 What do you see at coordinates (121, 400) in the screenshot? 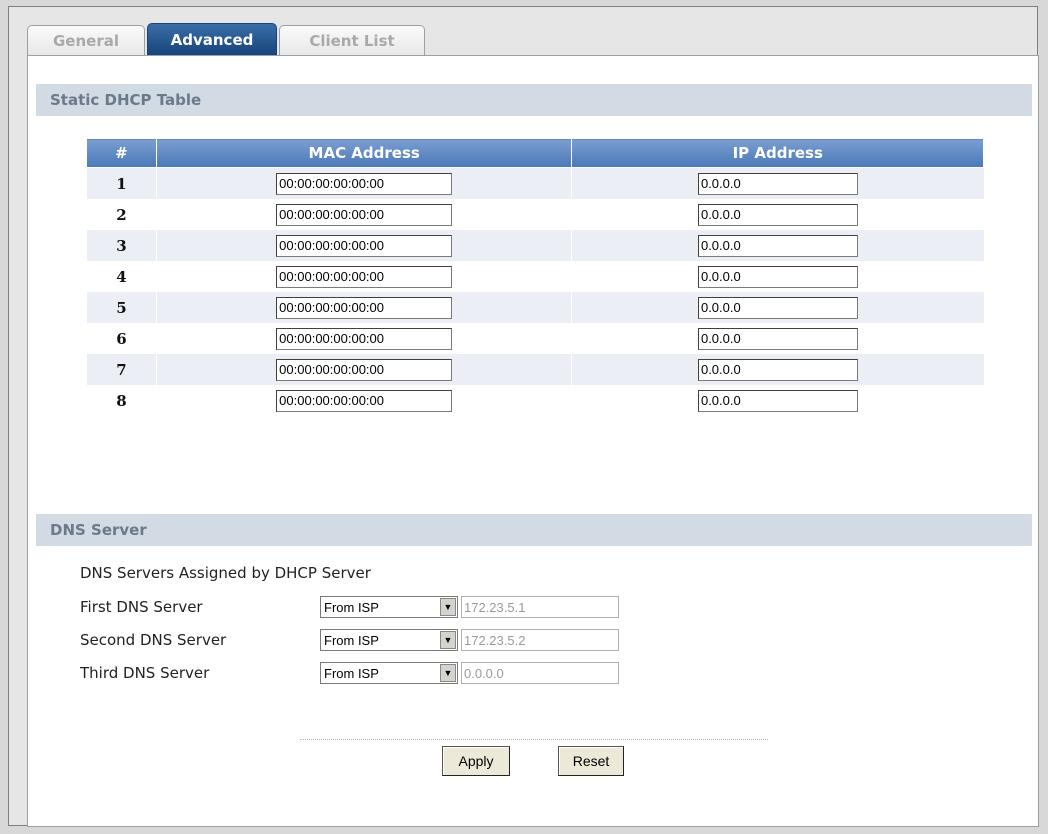
I see `row-number: 8` at bounding box center [121, 400].